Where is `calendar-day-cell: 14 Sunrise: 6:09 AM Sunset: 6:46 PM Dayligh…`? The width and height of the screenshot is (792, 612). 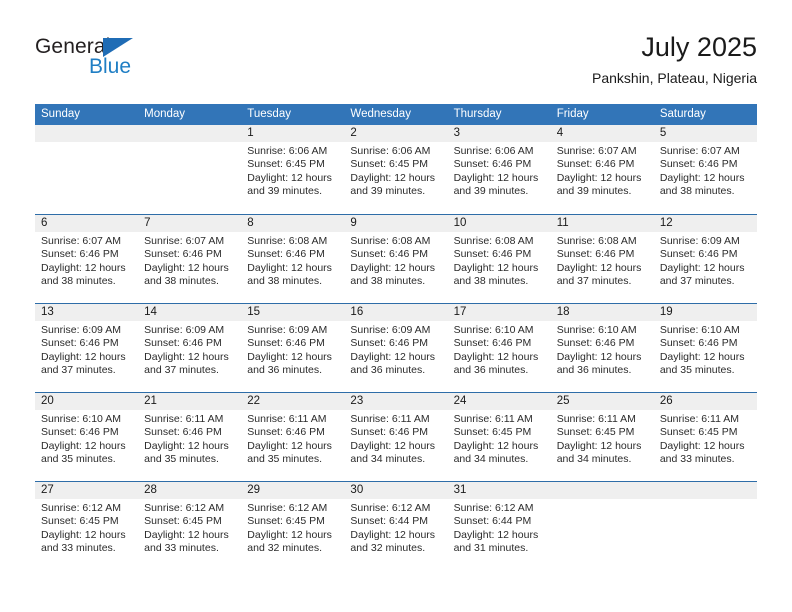 calendar-day-cell: 14 Sunrise: 6:09 AM Sunset: 6:46 PM Dayligh… is located at coordinates (190, 348).